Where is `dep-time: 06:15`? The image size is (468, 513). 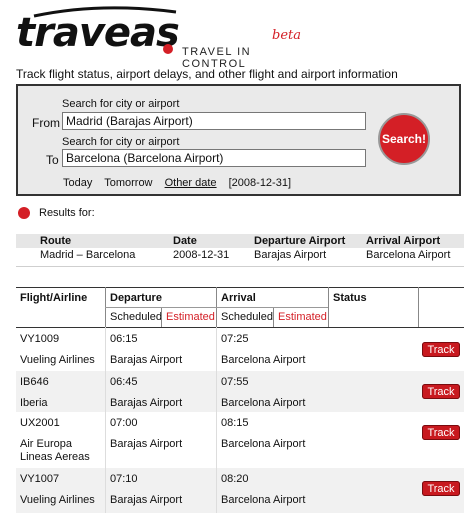
dep-time: 06:15 is located at coordinates (124, 339).